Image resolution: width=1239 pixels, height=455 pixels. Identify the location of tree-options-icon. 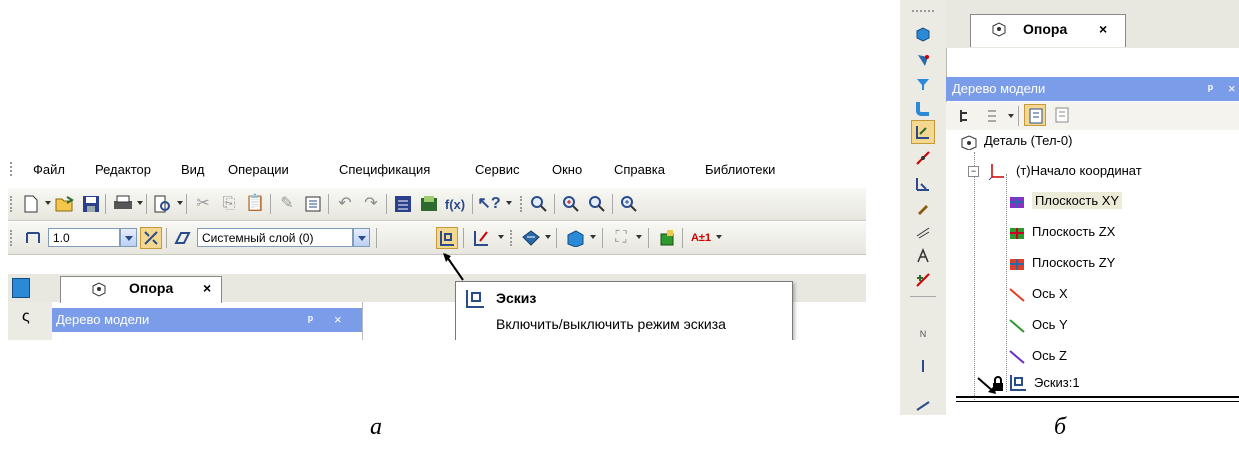
(1063, 116).